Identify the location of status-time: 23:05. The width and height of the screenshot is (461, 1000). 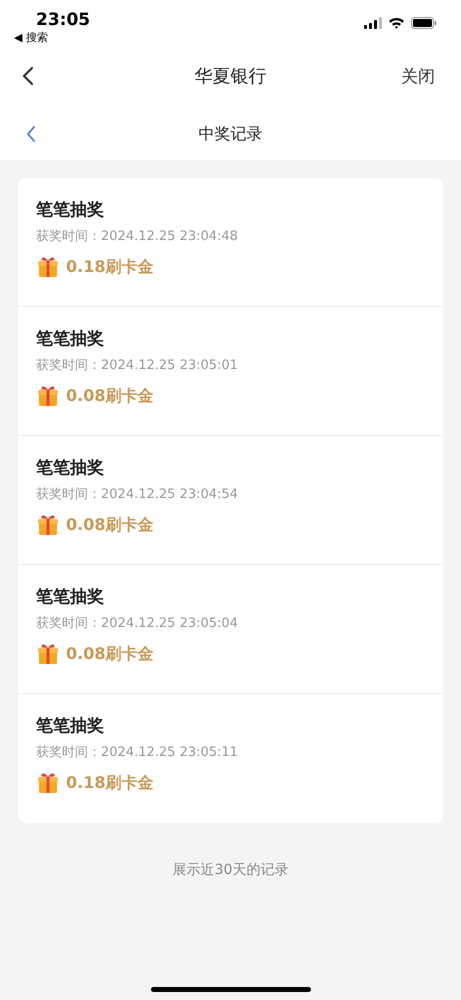
(63, 20).